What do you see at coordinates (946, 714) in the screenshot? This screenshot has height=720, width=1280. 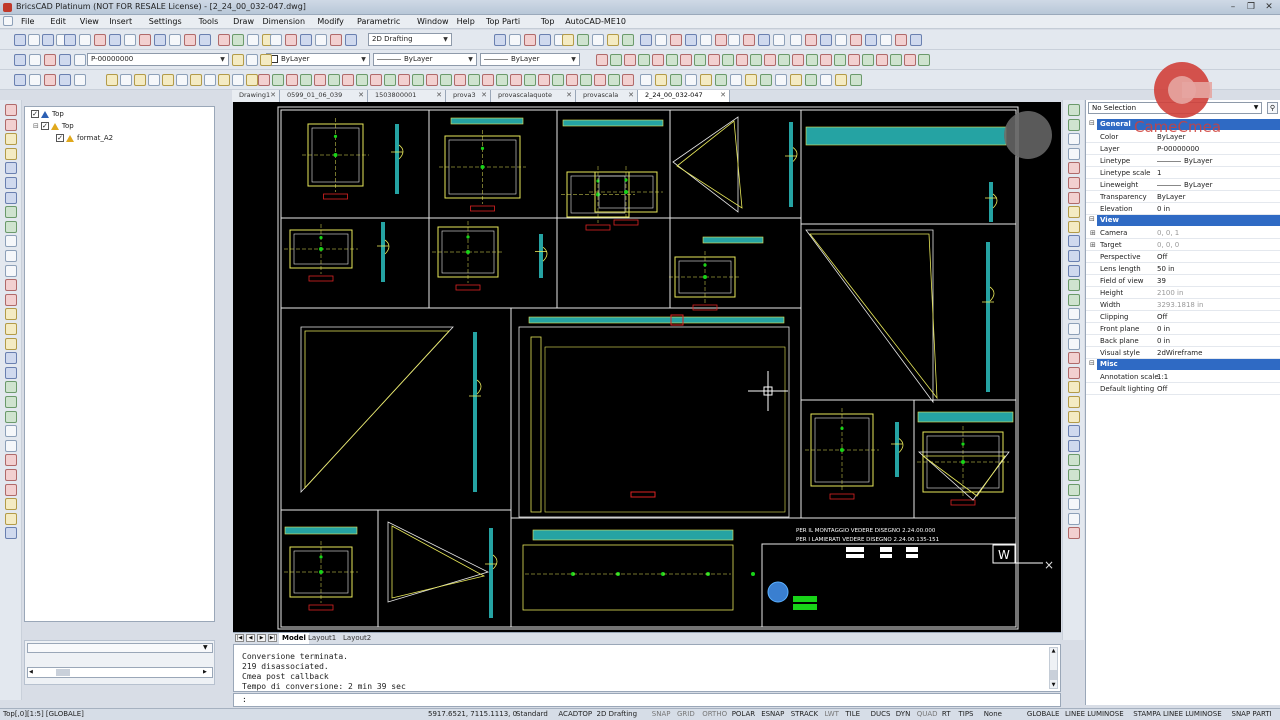 I see `status-rt: RT` at bounding box center [946, 714].